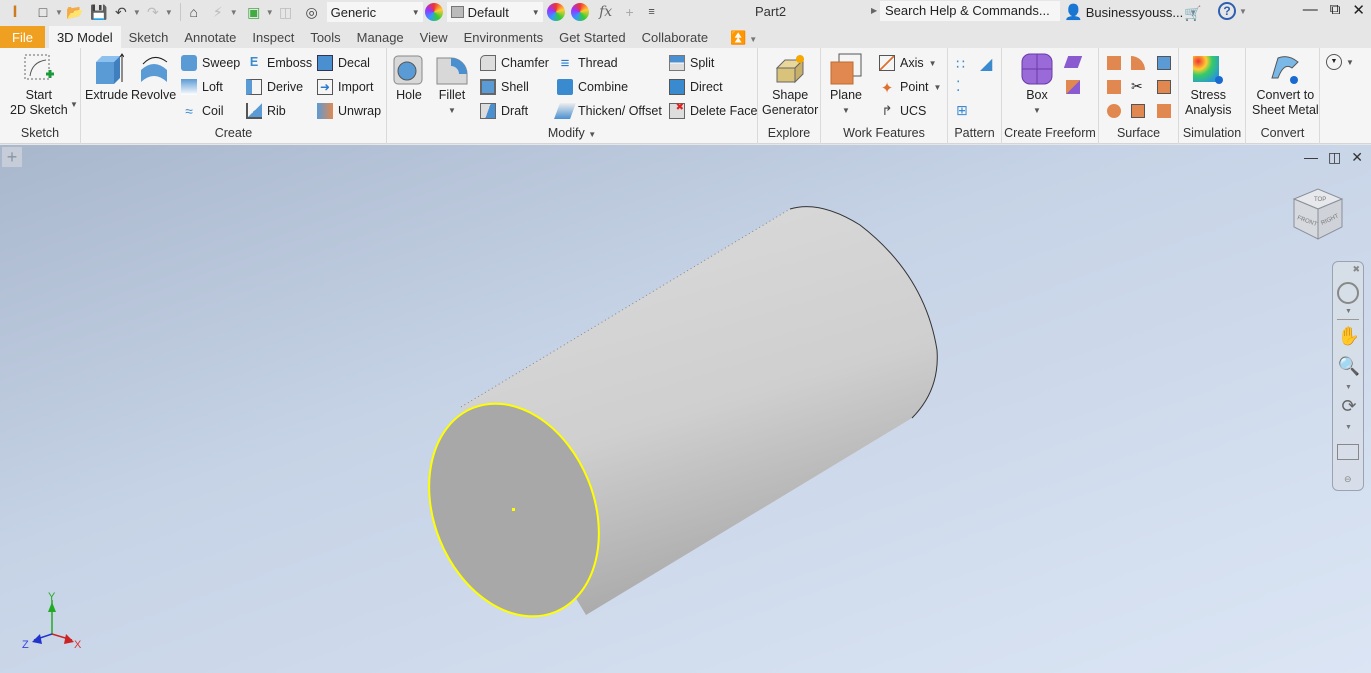 This screenshot has height=673, width=1371. I want to click on thicken-surface-icon, so click(1114, 63).